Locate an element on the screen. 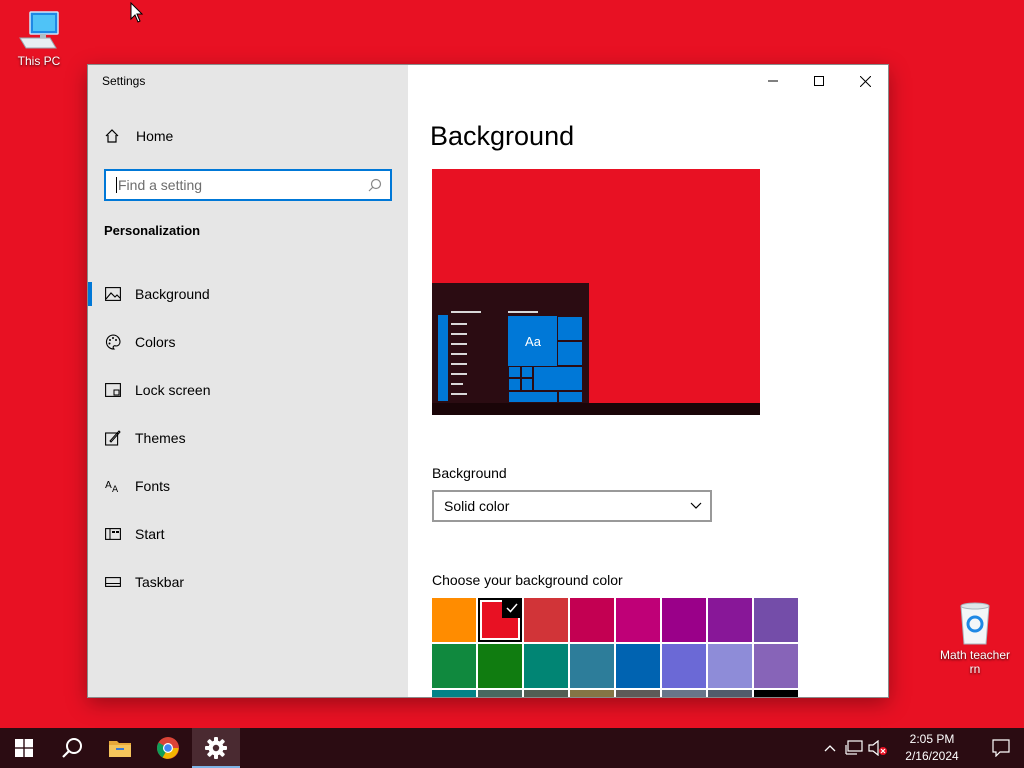  search-box is located at coordinates (248, 185).